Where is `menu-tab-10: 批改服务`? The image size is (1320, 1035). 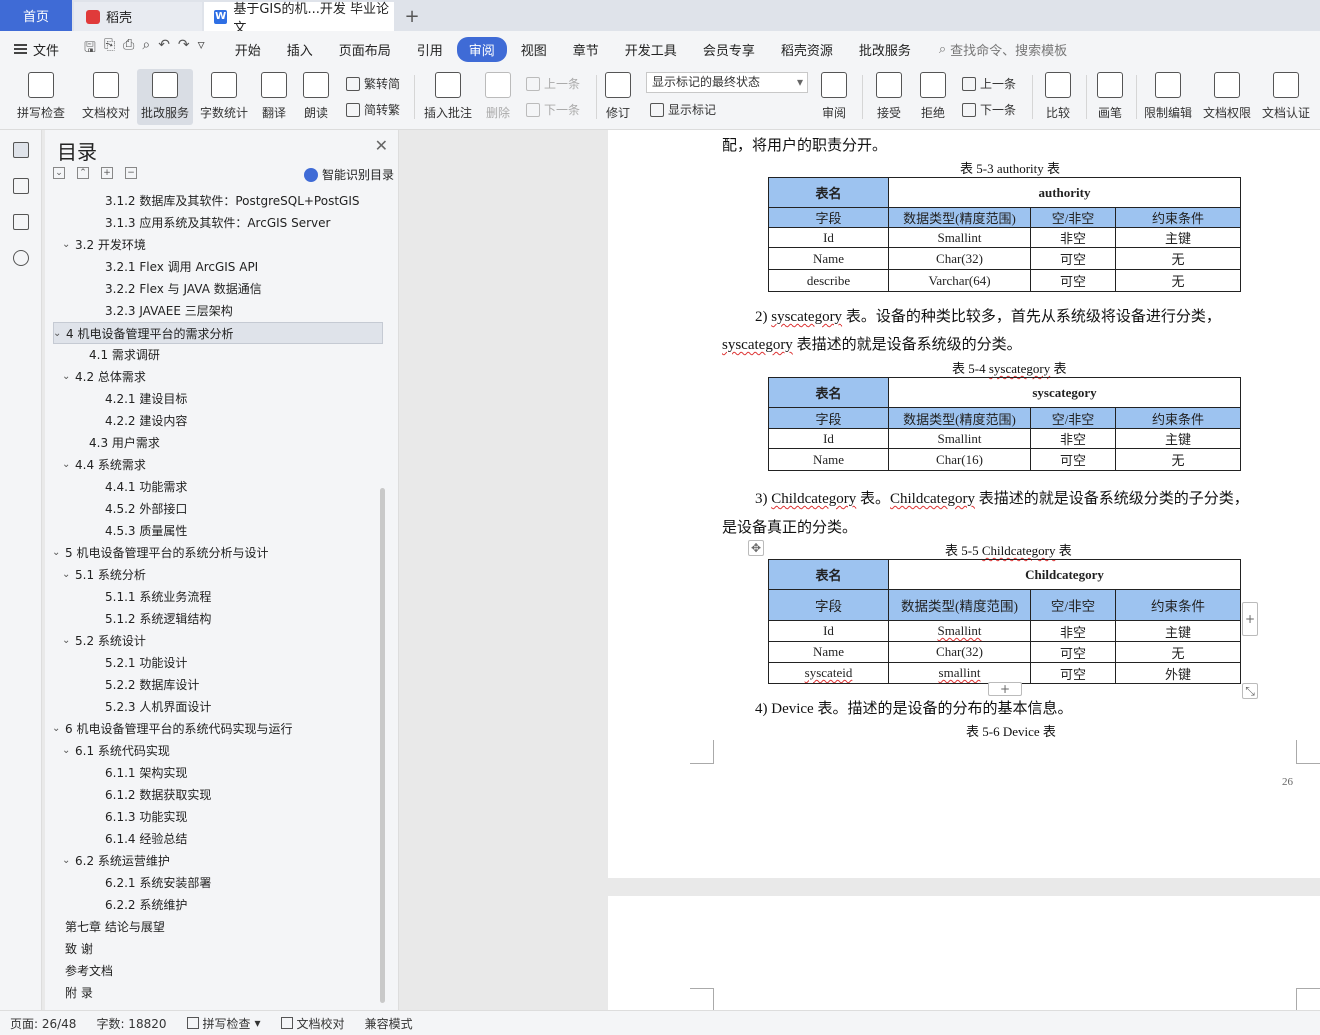
menu-tab-10: 批改服务 is located at coordinates (885, 49).